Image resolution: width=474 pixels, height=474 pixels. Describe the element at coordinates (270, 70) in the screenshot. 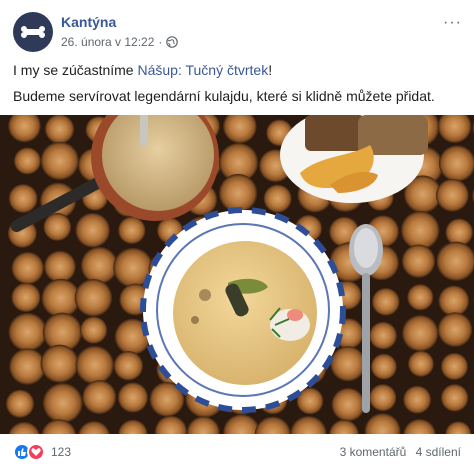

I see `post-text-suffix: !` at that location.